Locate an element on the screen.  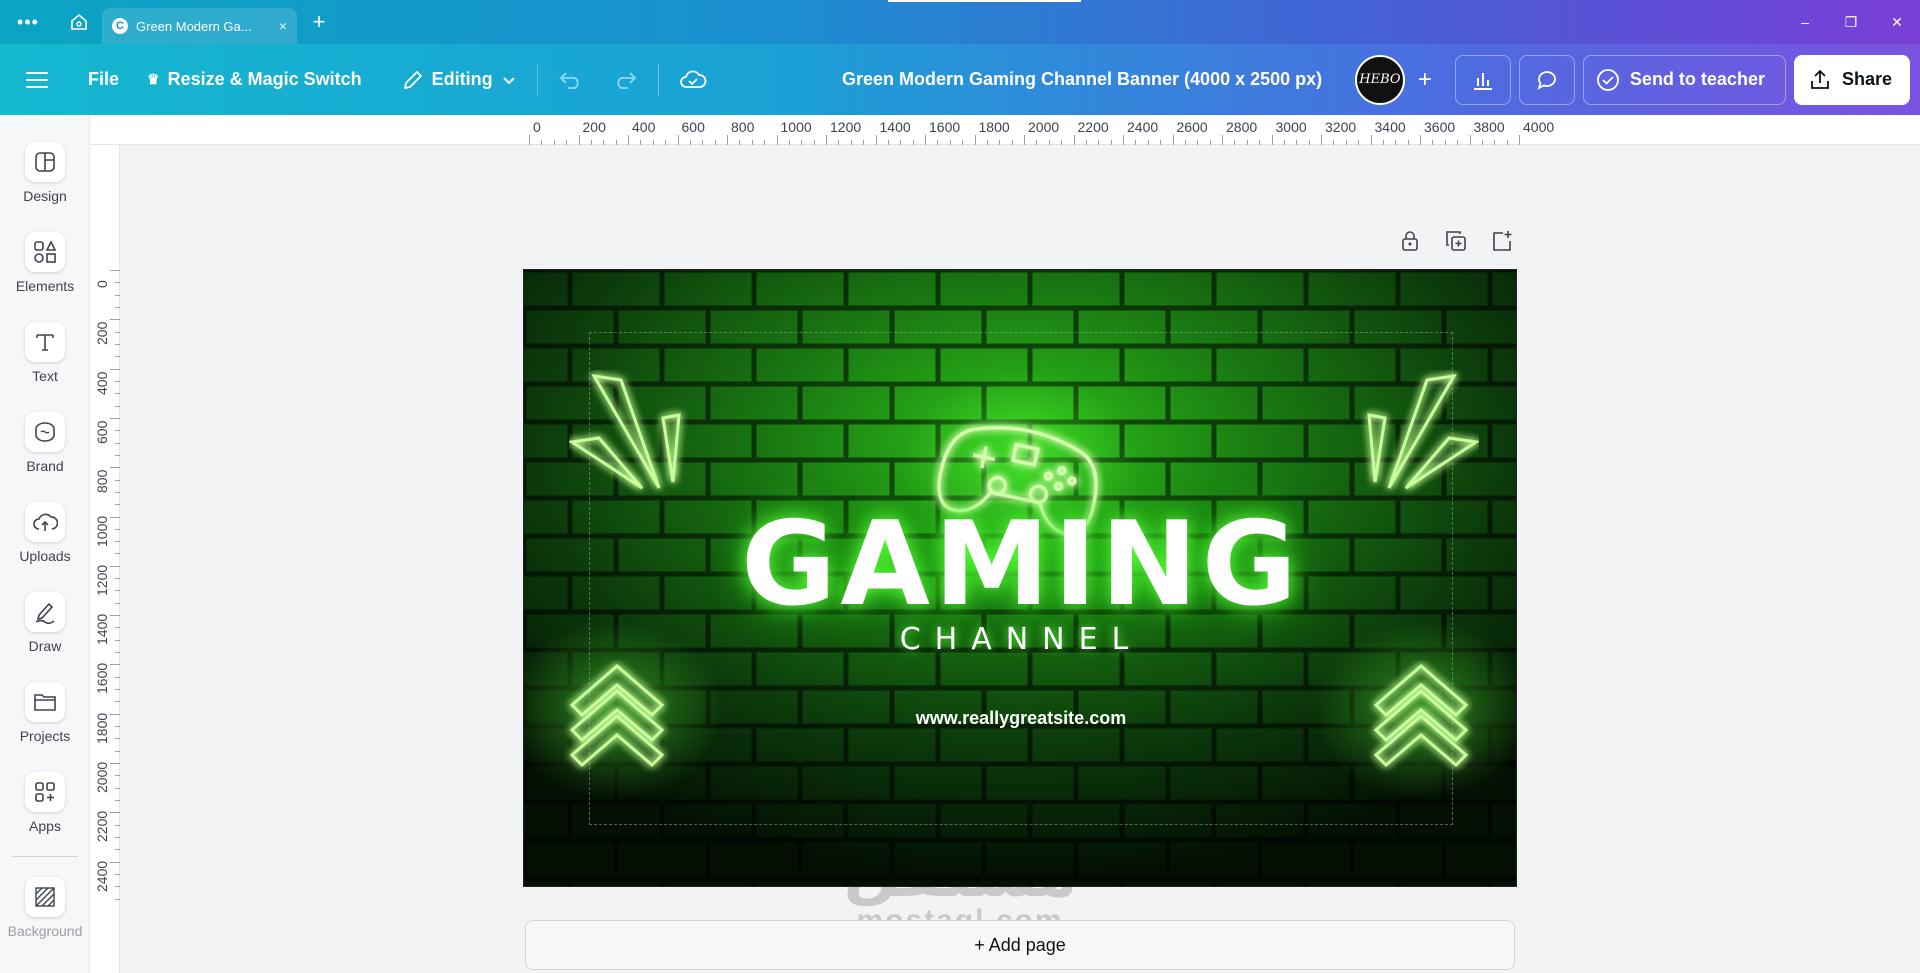
sidebar-item-apps: Apps is located at coordinates (45, 803).